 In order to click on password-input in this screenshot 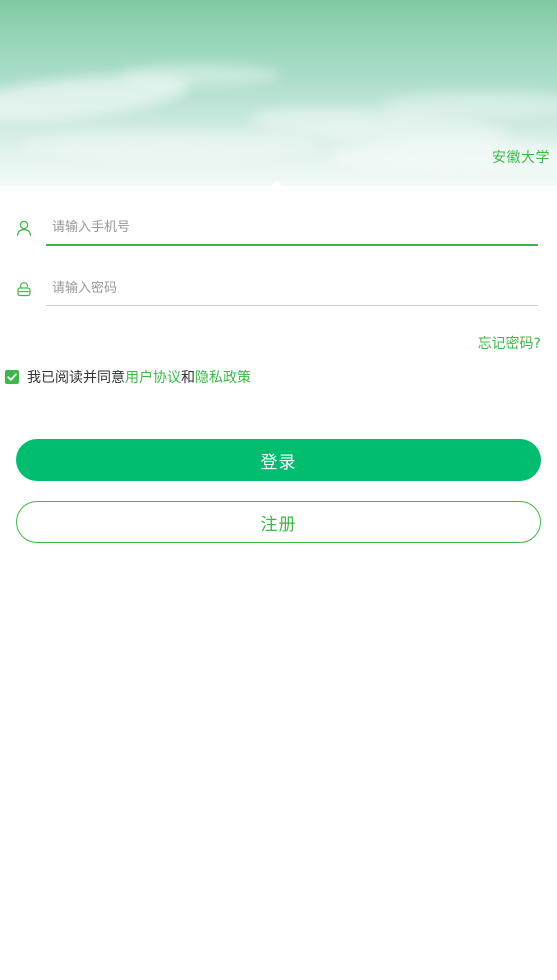, I will do `click(292, 288)`.